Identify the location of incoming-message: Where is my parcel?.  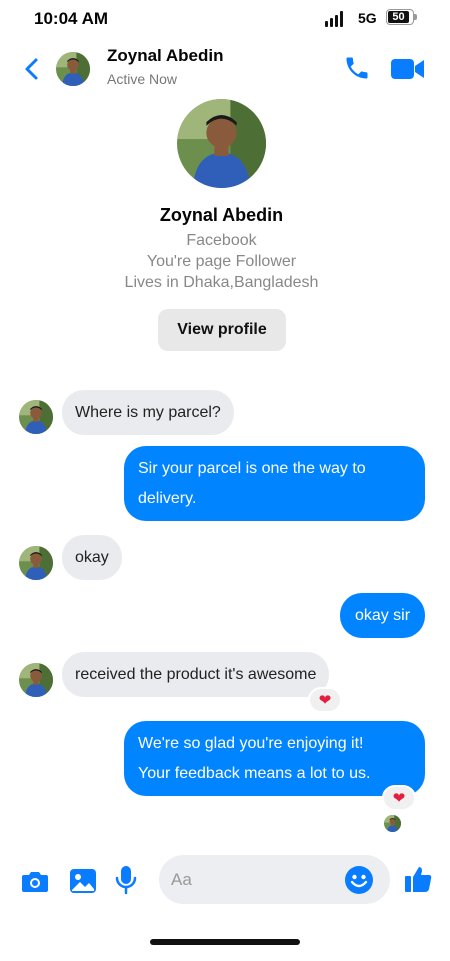
(148, 412).